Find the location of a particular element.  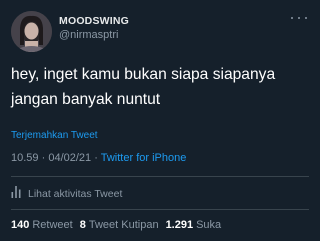

bar-chart-icon is located at coordinates (16, 193).